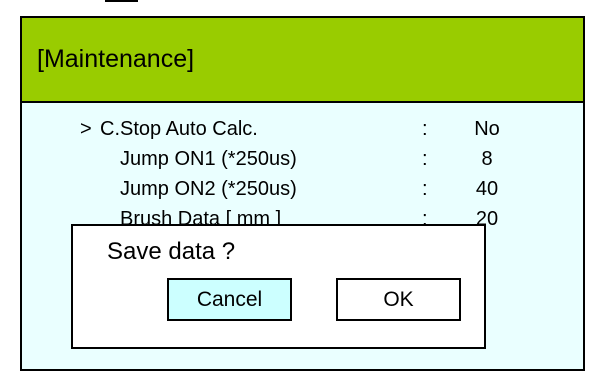 The image size is (607, 383). What do you see at coordinates (171, 251) in the screenshot?
I see `dialog-message: Save data ?` at bounding box center [171, 251].